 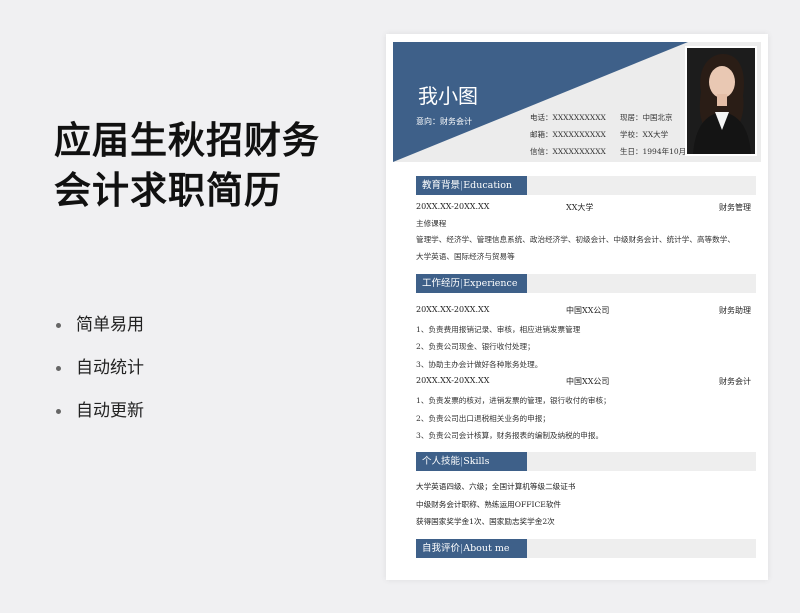 I want to click on education-major: 财务管理, so click(x=735, y=207).